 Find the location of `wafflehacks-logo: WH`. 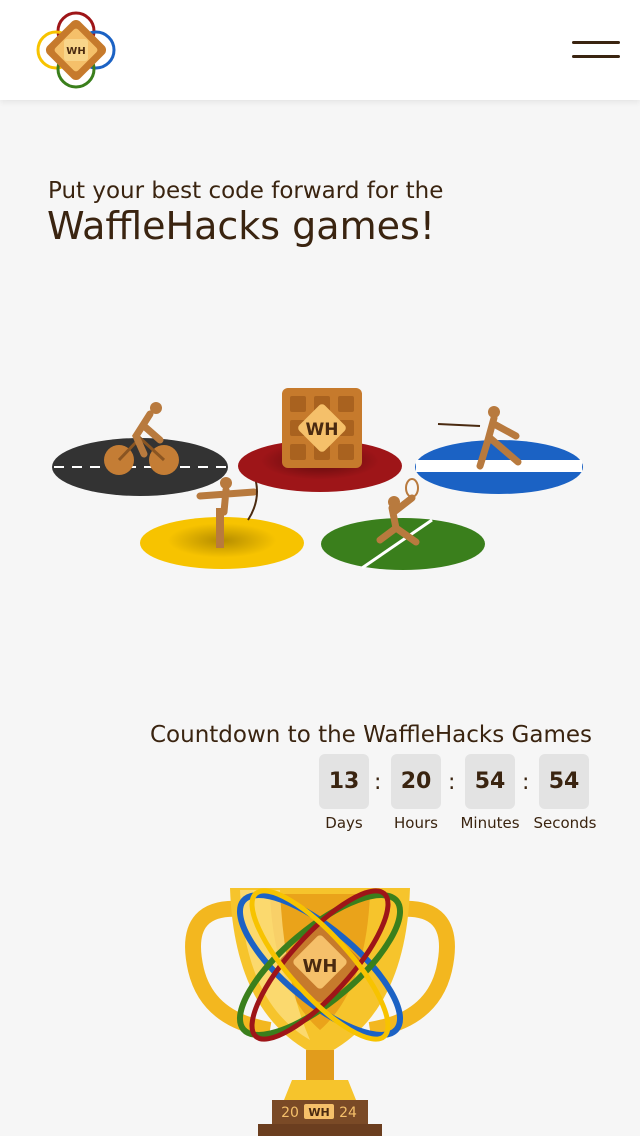

wafflehacks-logo: WH is located at coordinates (76, 50).